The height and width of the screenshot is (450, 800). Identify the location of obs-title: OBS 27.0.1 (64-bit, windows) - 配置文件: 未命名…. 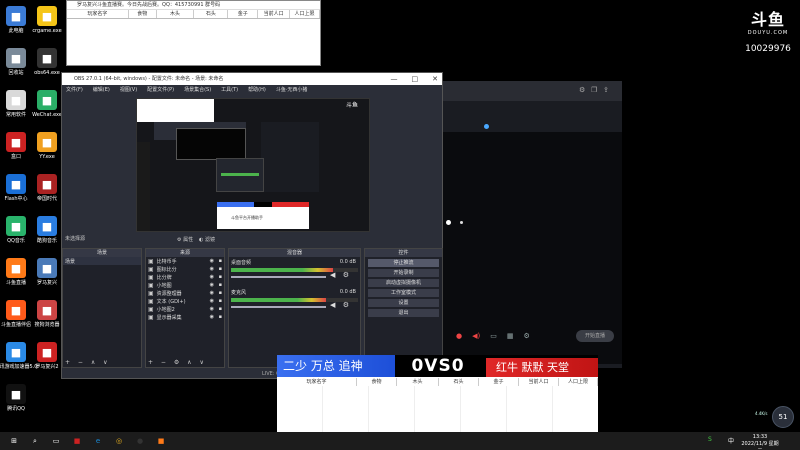
(149, 79).